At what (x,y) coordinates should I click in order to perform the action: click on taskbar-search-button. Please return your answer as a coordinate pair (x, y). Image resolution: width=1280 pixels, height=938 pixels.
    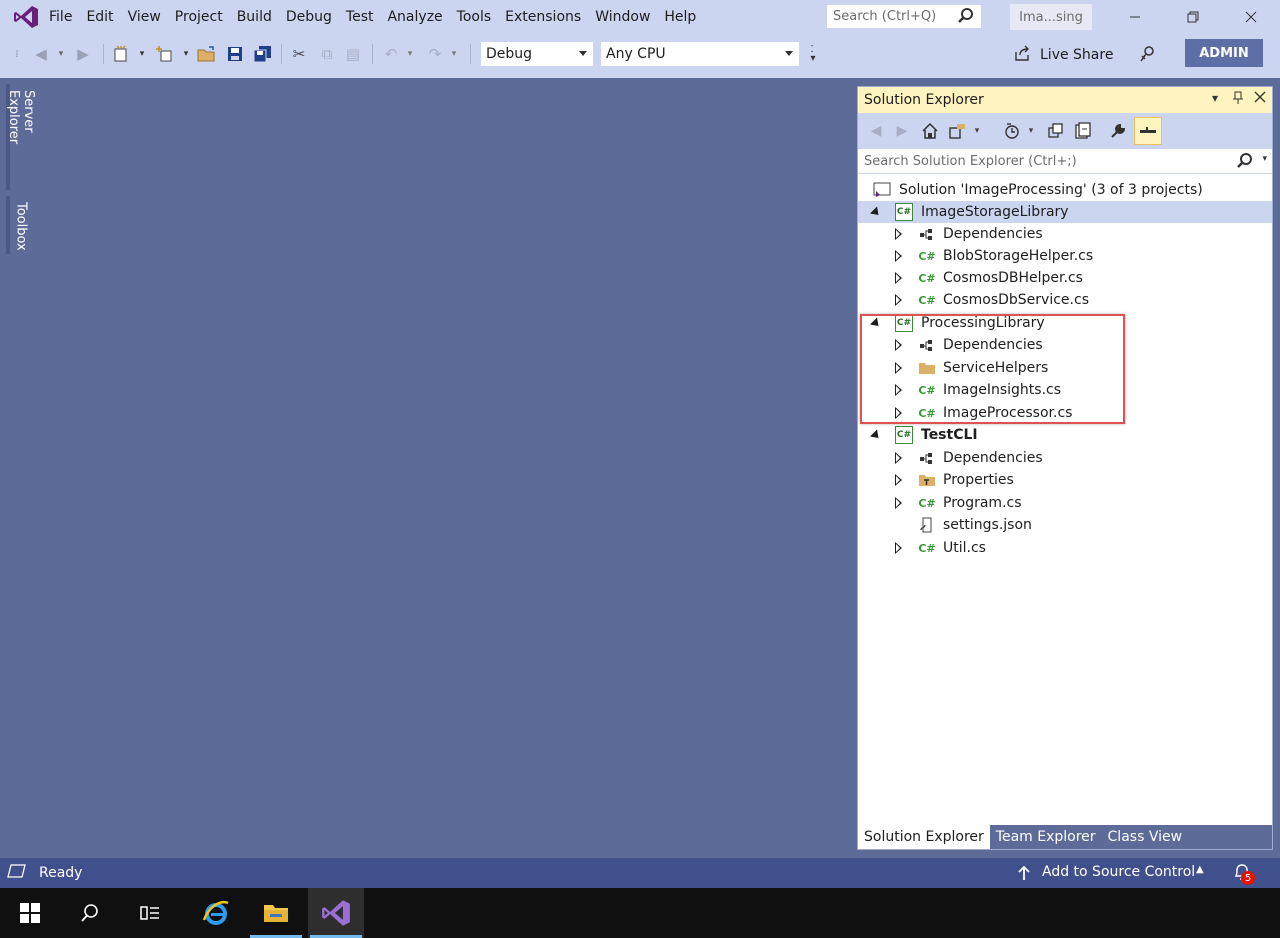
    Looking at the image, I should click on (90, 913).